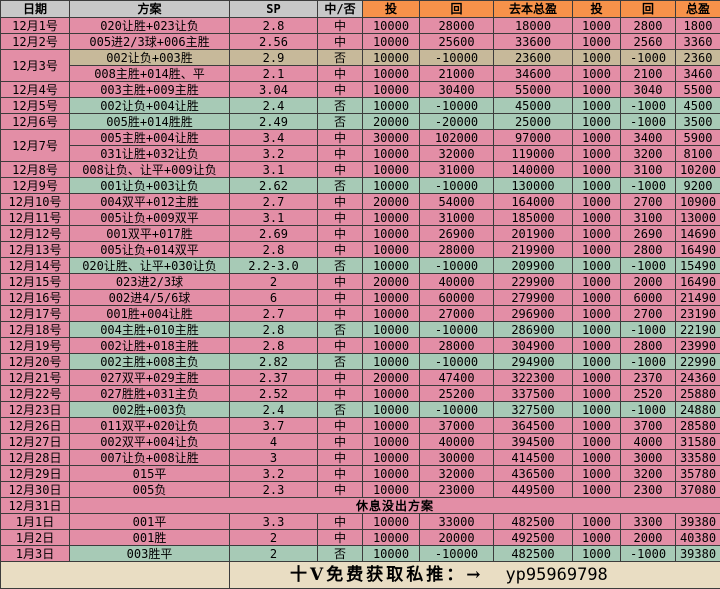 The width and height of the screenshot is (720, 589). What do you see at coordinates (648, 538) in the screenshot?
I see `return-2-cell: 2000` at bounding box center [648, 538].